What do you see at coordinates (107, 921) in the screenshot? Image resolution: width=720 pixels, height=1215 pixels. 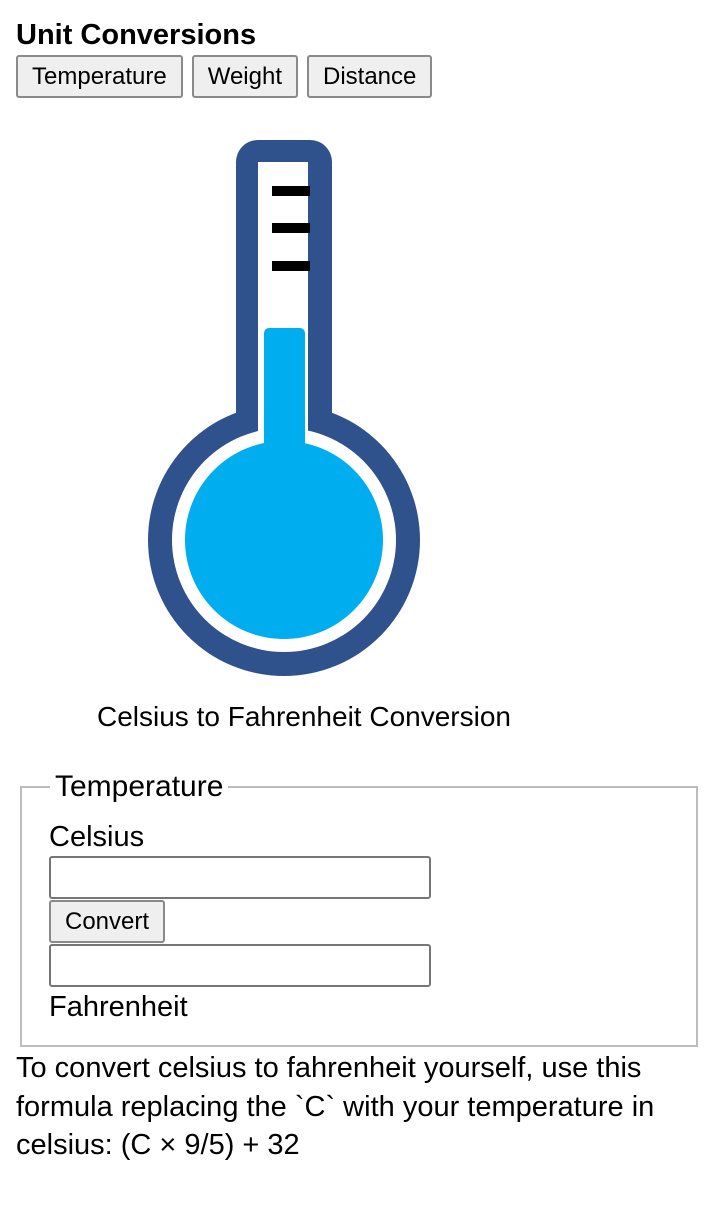 I see `convert-button: Convert` at bounding box center [107, 921].